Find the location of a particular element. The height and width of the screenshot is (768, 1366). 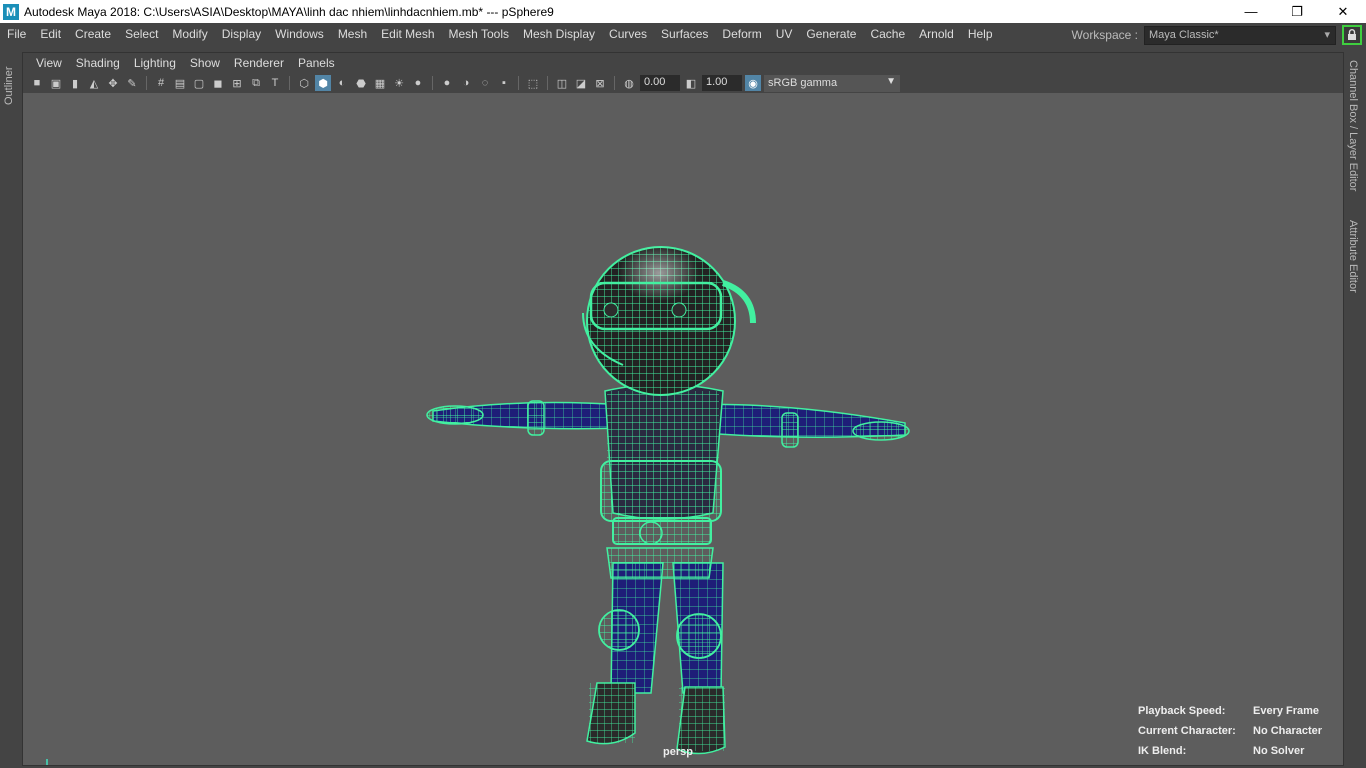

exposure-icon: ◍ is located at coordinates (629, 83).